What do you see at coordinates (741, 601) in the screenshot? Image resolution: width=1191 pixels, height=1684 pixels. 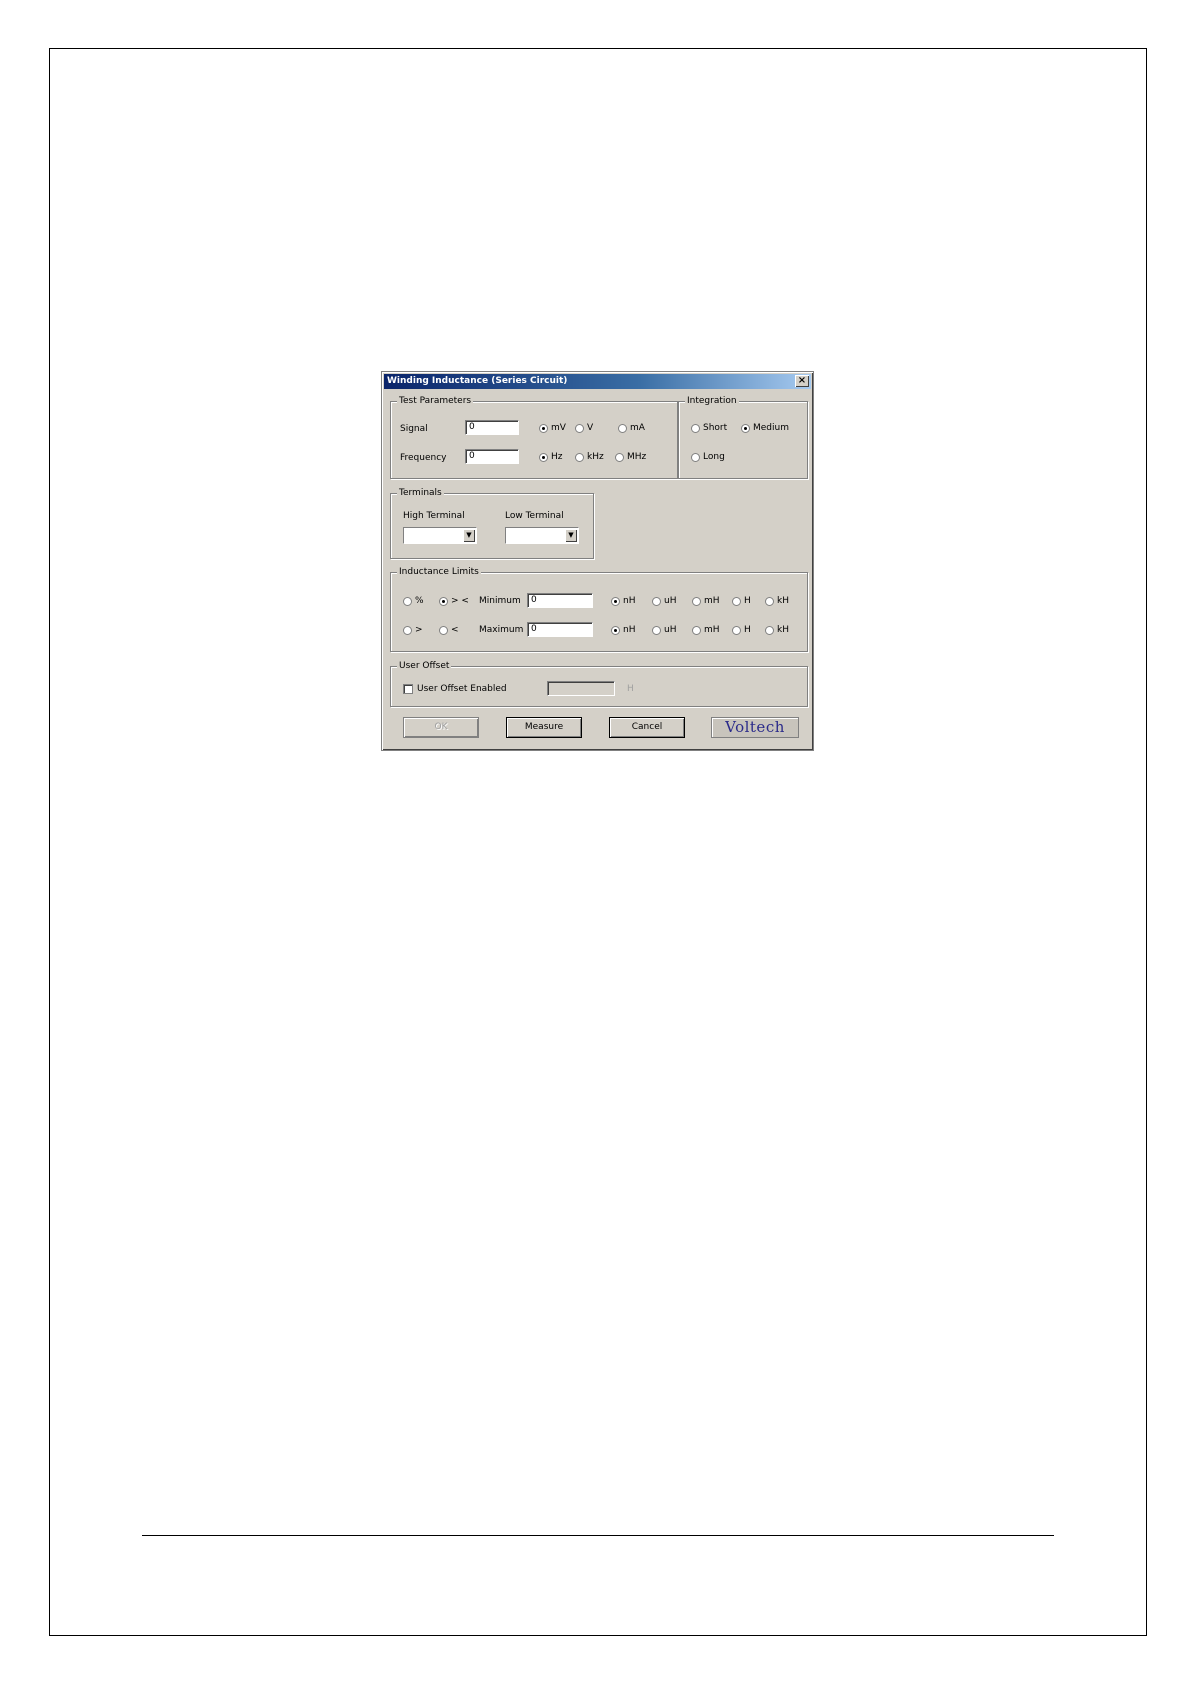 I see `minimum-unit-h-radio: H` at bounding box center [741, 601].